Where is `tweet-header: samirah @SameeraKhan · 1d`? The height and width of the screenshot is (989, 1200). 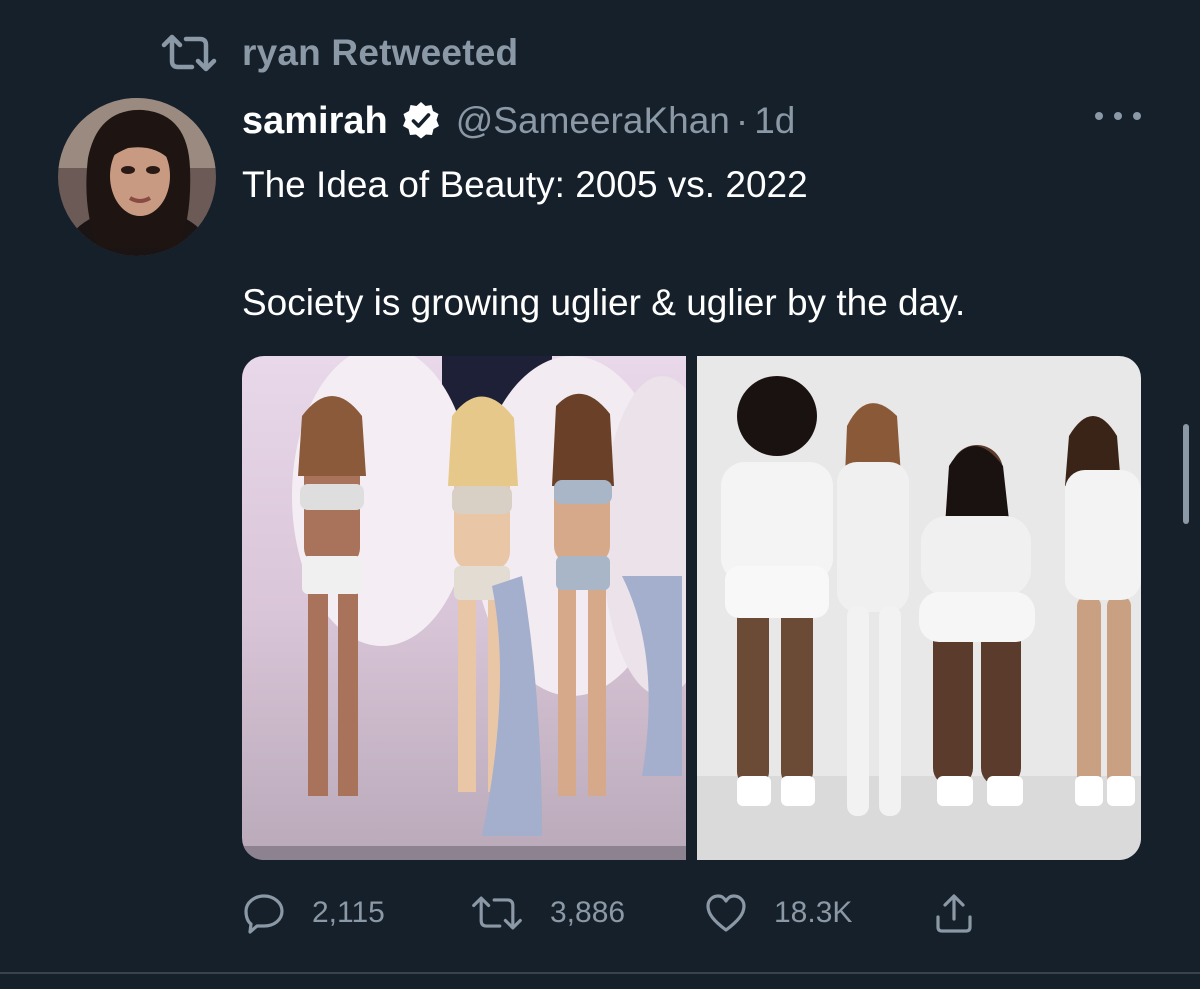 tweet-header: samirah @SameeraKhan · 1d is located at coordinates (518, 121).